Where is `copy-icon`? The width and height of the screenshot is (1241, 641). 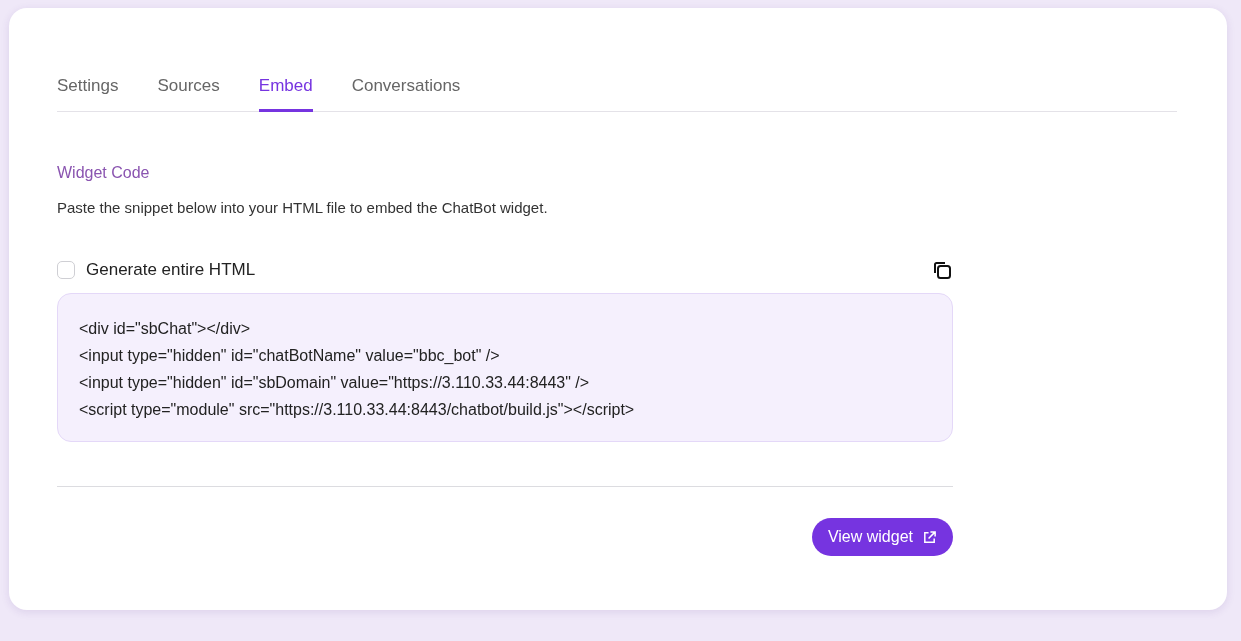 copy-icon is located at coordinates (942, 270).